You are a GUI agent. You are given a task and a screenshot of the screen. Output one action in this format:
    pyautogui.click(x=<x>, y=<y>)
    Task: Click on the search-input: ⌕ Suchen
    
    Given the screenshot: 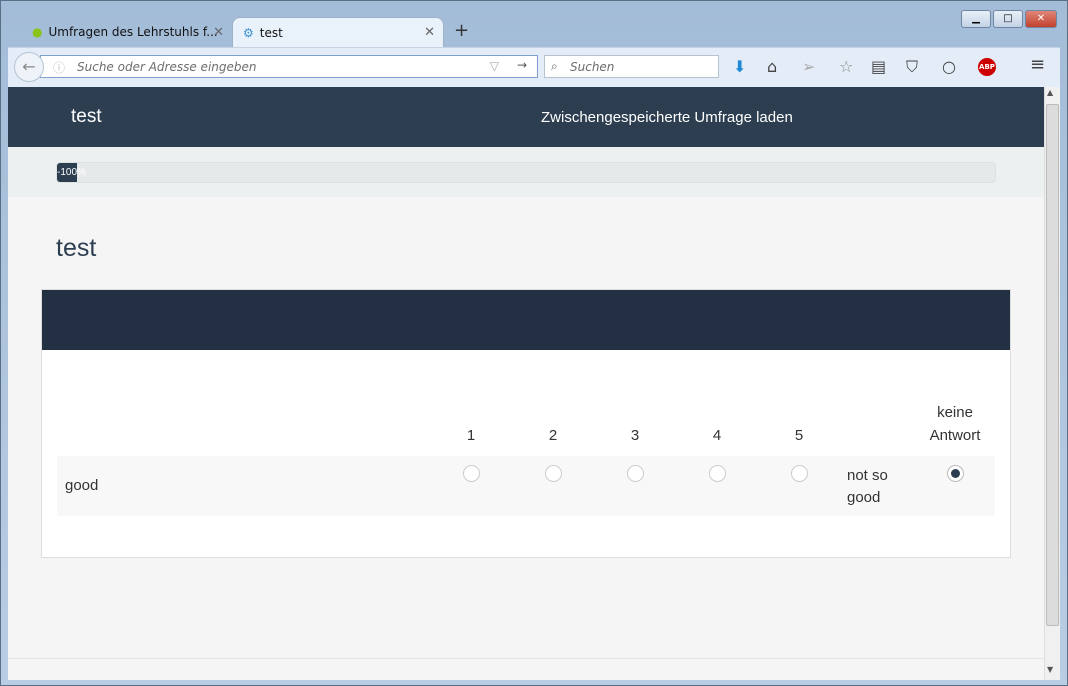 What is the action you would take?
    pyautogui.click(x=631, y=66)
    